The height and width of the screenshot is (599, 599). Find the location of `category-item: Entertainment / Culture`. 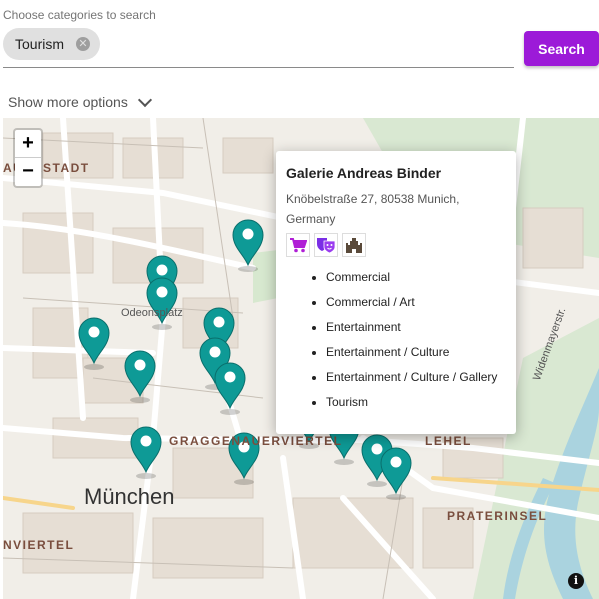

category-item: Entertainment / Culture is located at coordinates (416, 352).